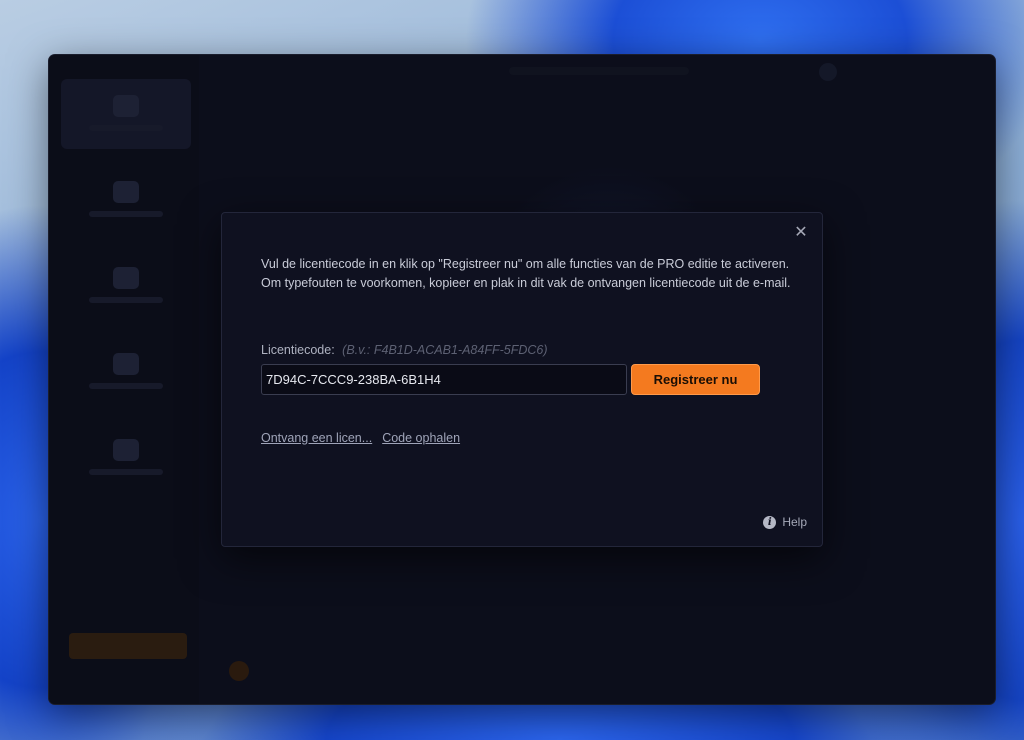 The image size is (1024, 740). I want to click on license-code-label: Licentiecode:, so click(298, 350).